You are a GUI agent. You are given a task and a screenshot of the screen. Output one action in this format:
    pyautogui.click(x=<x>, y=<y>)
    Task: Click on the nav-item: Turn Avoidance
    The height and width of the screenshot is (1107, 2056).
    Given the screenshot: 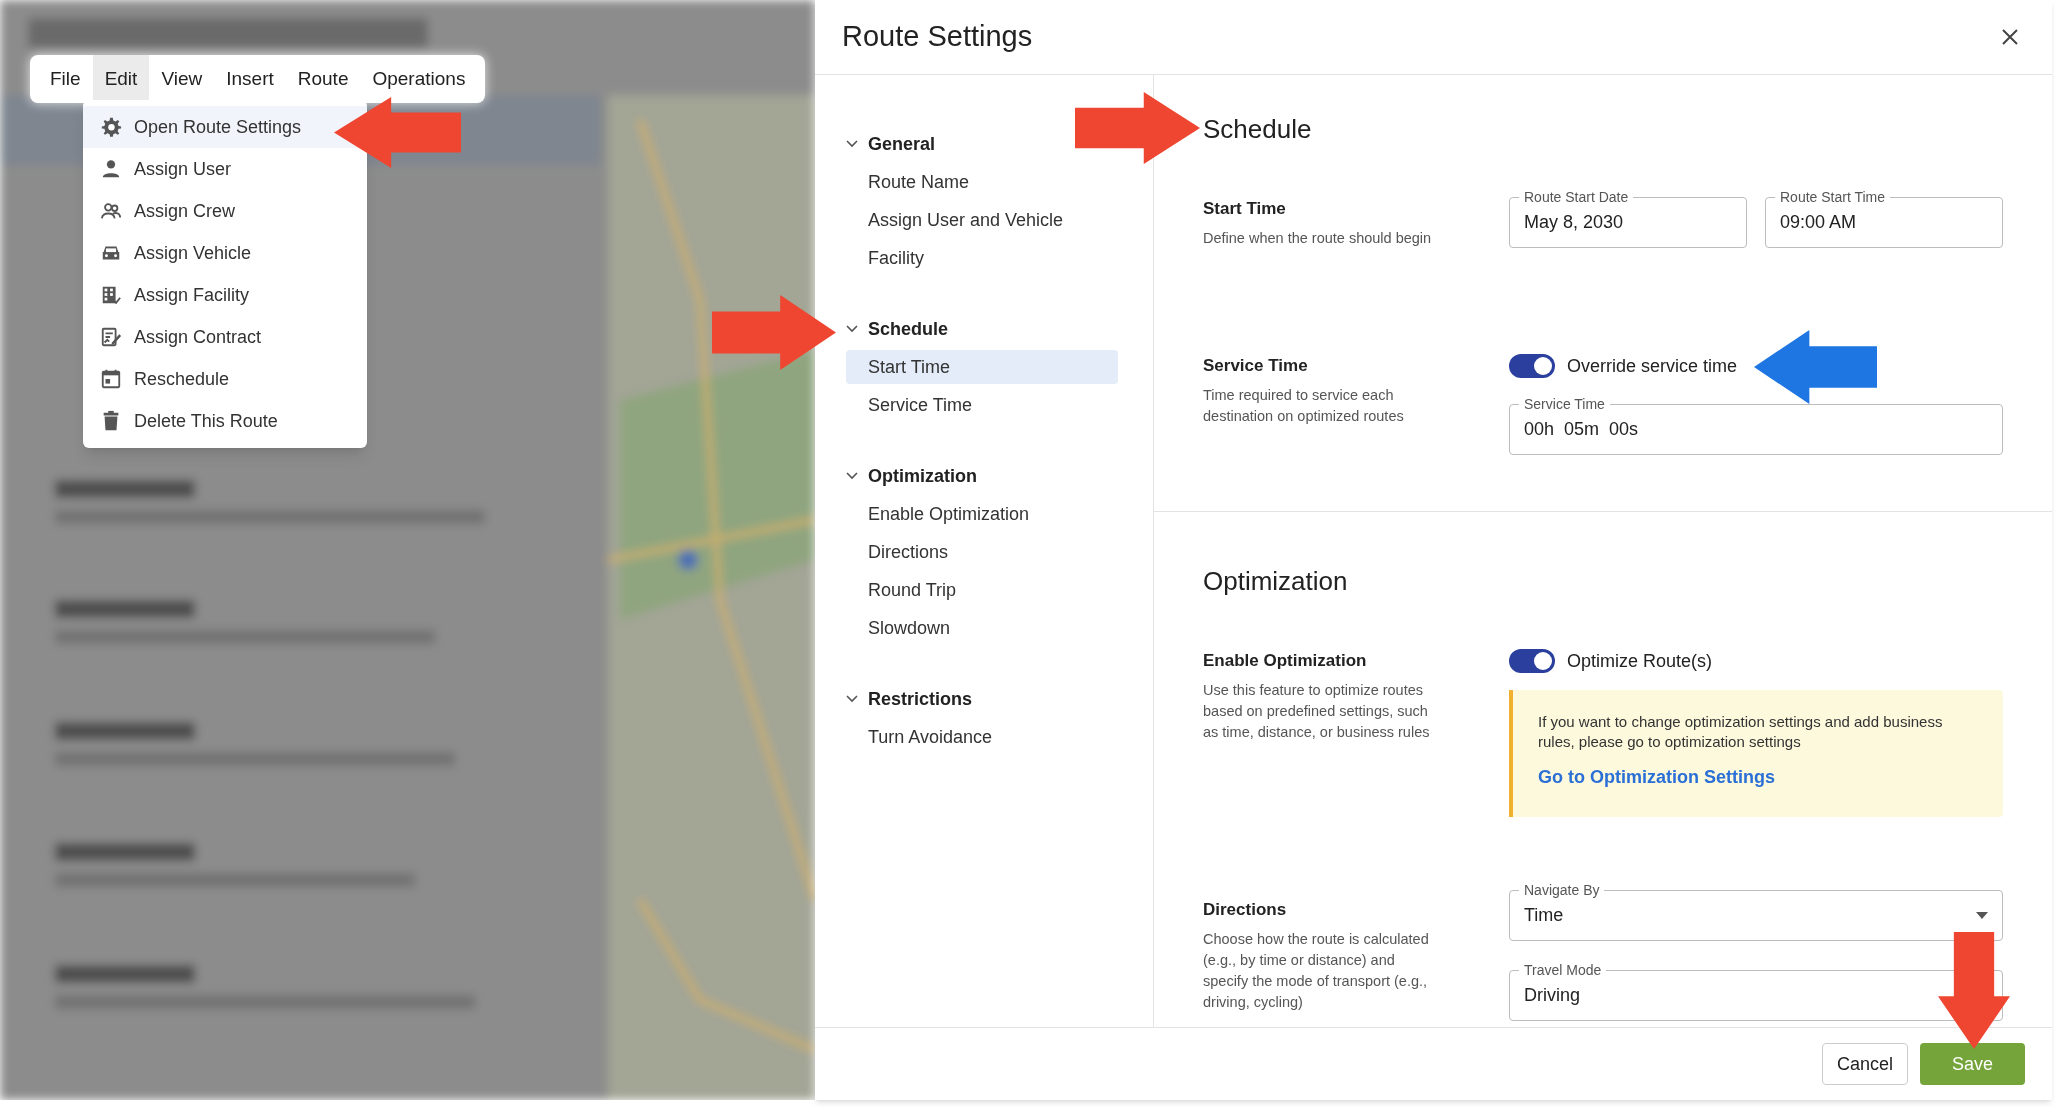 What is the action you would take?
    pyautogui.click(x=984, y=737)
    